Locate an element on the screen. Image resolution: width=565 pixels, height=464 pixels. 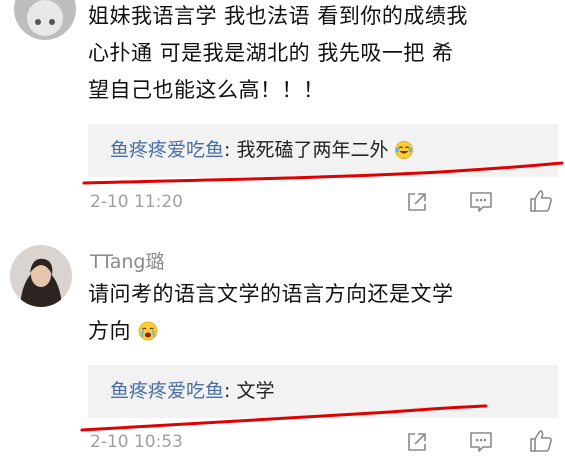
comment-line: 方向 is located at coordinates (109, 331).